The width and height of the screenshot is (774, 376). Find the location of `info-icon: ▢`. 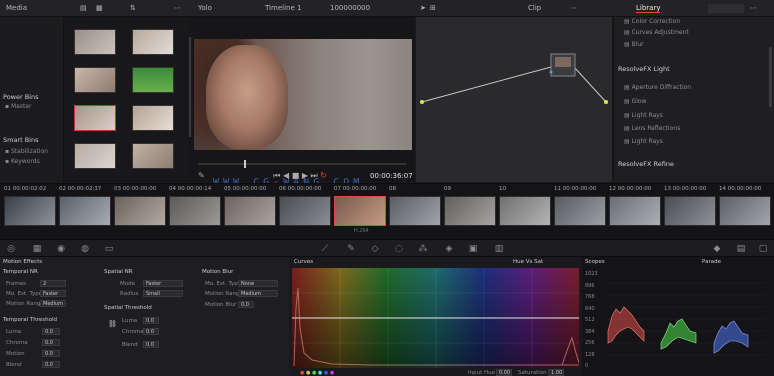

info-icon: ▢ is located at coordinates (763, 249).